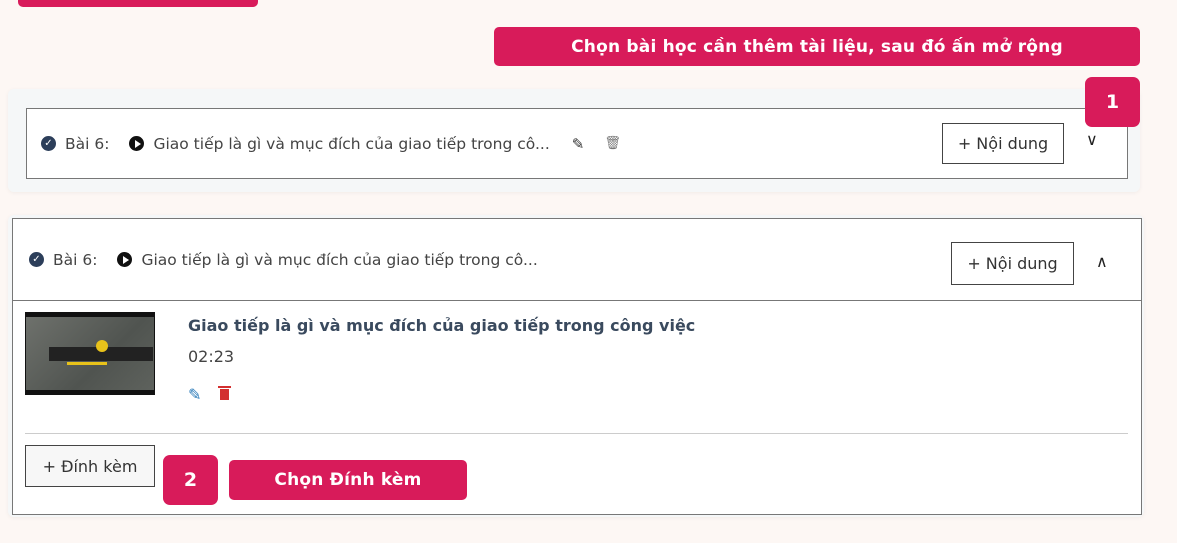 Image resolution: width=1177 pixels, height=543 pixels. I want to click on step1-badge: 1, so click(1112, 102).